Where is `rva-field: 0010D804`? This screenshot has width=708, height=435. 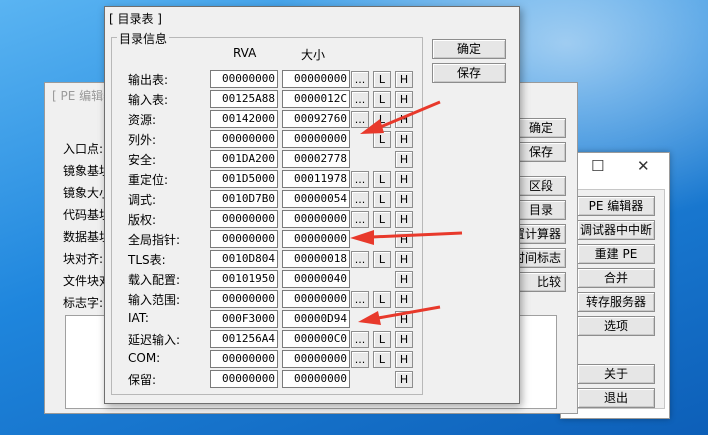
rva-field: 0010D804 is located at coordinates (244, 259).